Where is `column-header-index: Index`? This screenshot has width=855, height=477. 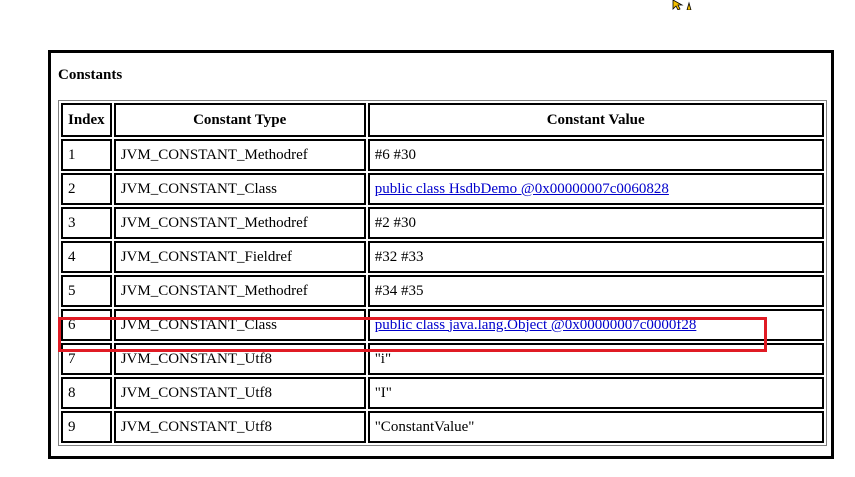
column-header-index: Index is located at coordinates (86, 120).